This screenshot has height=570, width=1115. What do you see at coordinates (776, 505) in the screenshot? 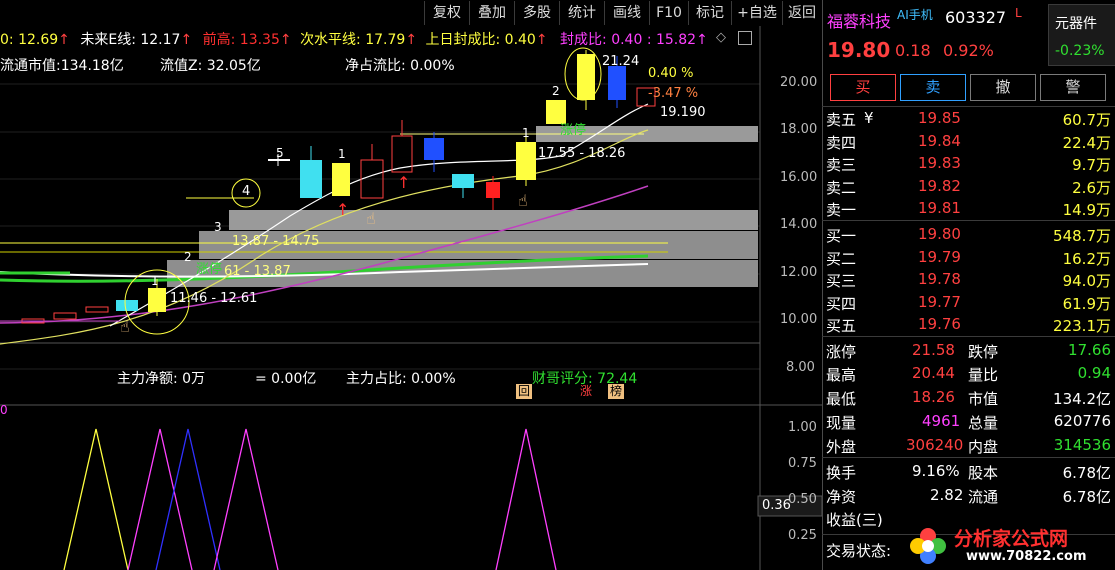
I see `indicator-current-value: 0.36` at bounding box center [776, 505].